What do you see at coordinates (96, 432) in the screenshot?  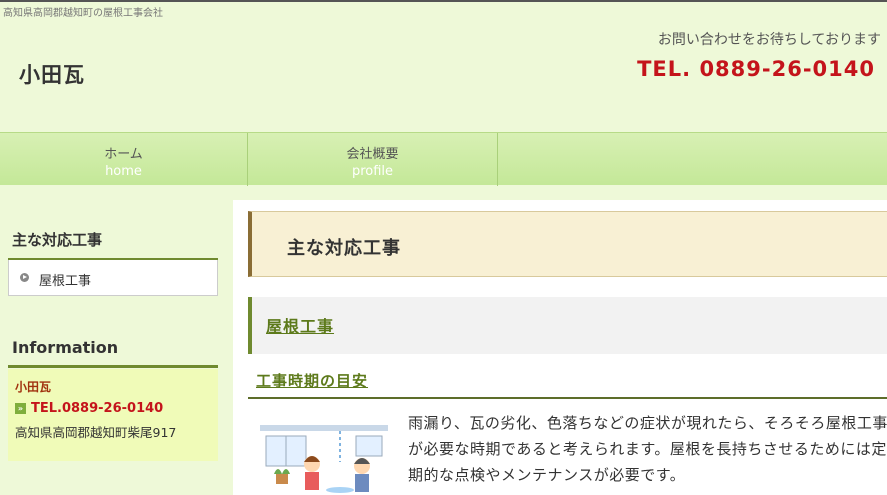 I see `info-address: 高知県高岡郡越知町柴尾917` at bounding box center [96, 432].